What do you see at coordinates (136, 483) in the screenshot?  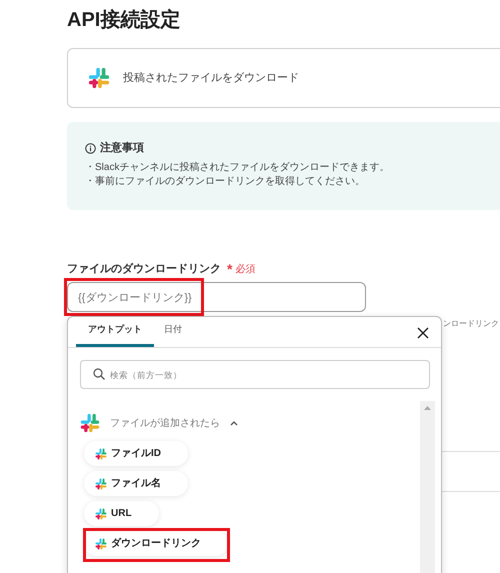 I see `output-chip: ファイル名` at bounding box center [136, 483].